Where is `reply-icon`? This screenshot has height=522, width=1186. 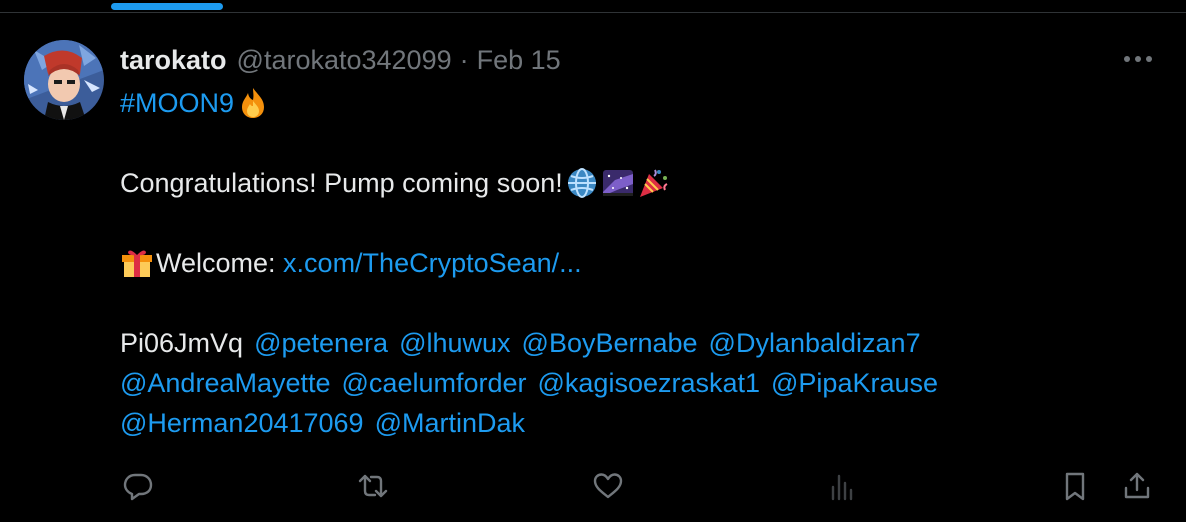 reply-icon is located at coordinates (138, 487).